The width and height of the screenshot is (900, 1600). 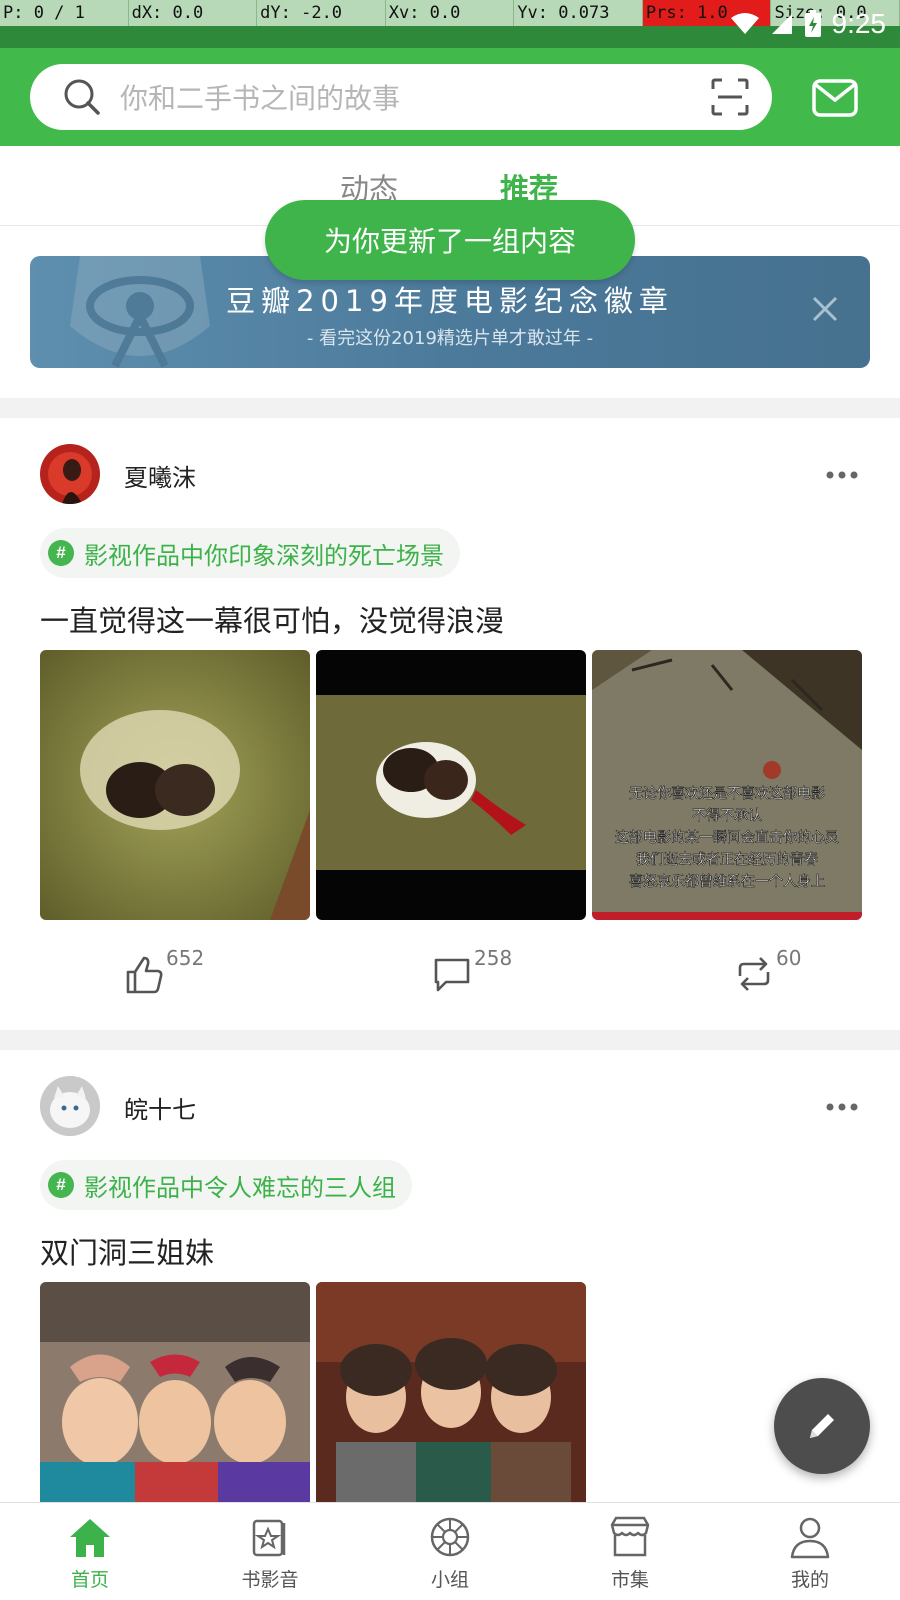 I want to click on topic-label: 影视作品中你印象深刻的死亡场景, so click(x=264, y=555).